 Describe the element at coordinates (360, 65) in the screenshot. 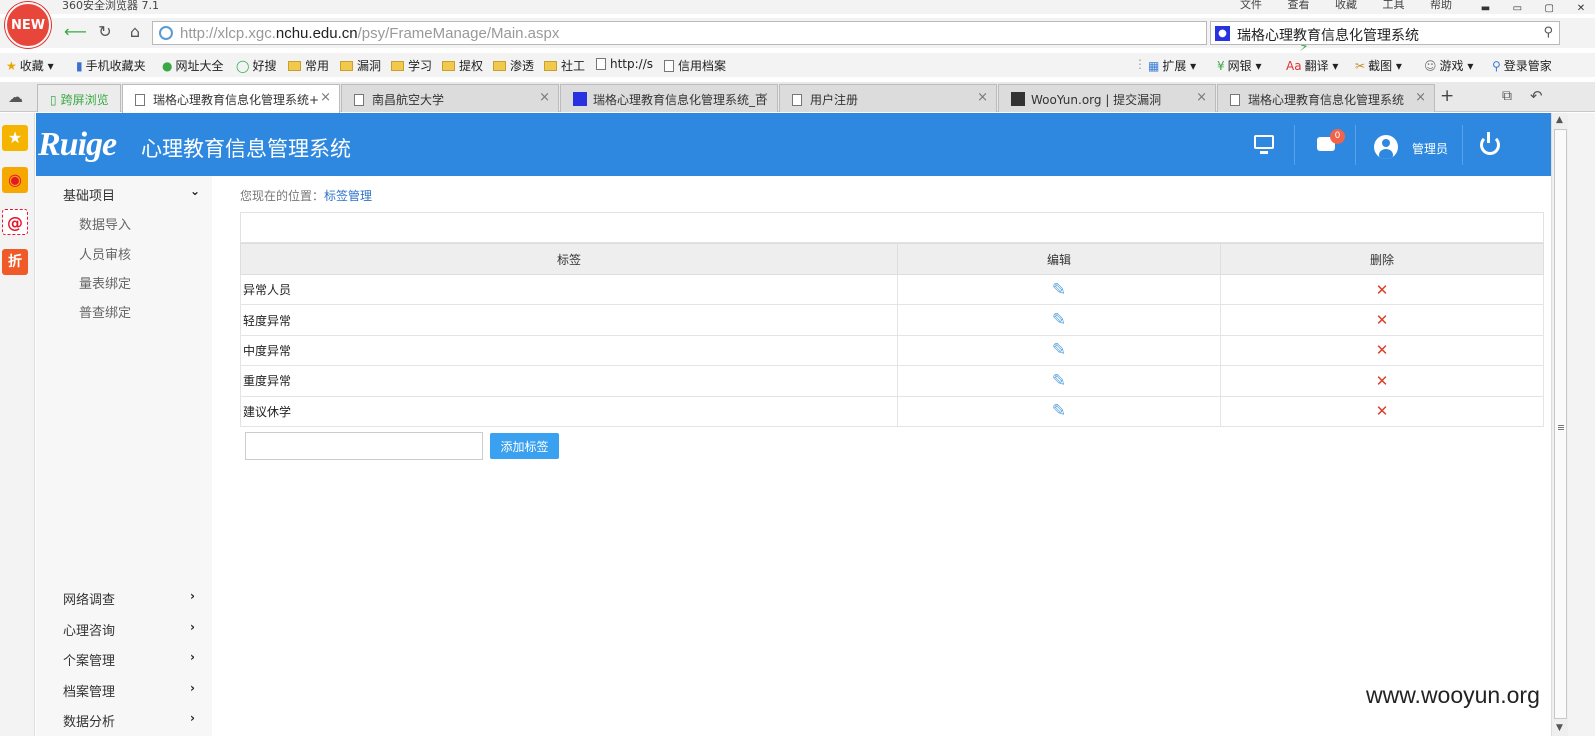

I see `bookmark-folder-vuln: 漏洞` at that location.